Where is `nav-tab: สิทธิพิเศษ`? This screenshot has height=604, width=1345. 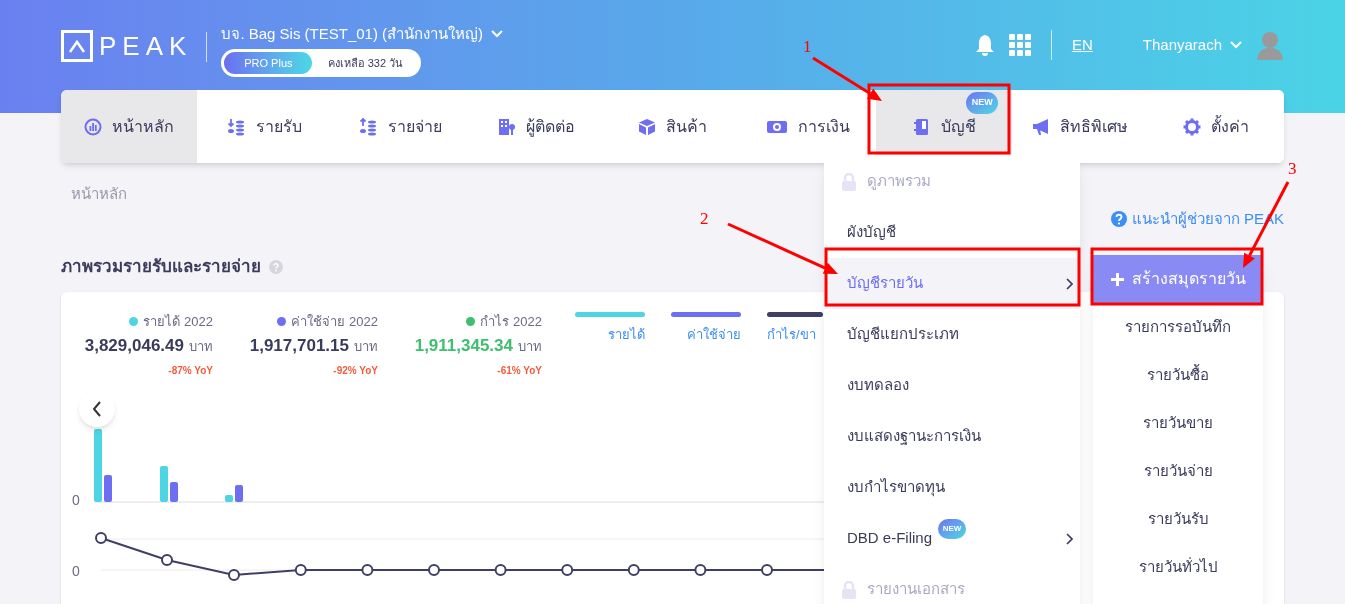 nav-tab: สิทธิพิเศษ is located at coordinates (1080, 126).